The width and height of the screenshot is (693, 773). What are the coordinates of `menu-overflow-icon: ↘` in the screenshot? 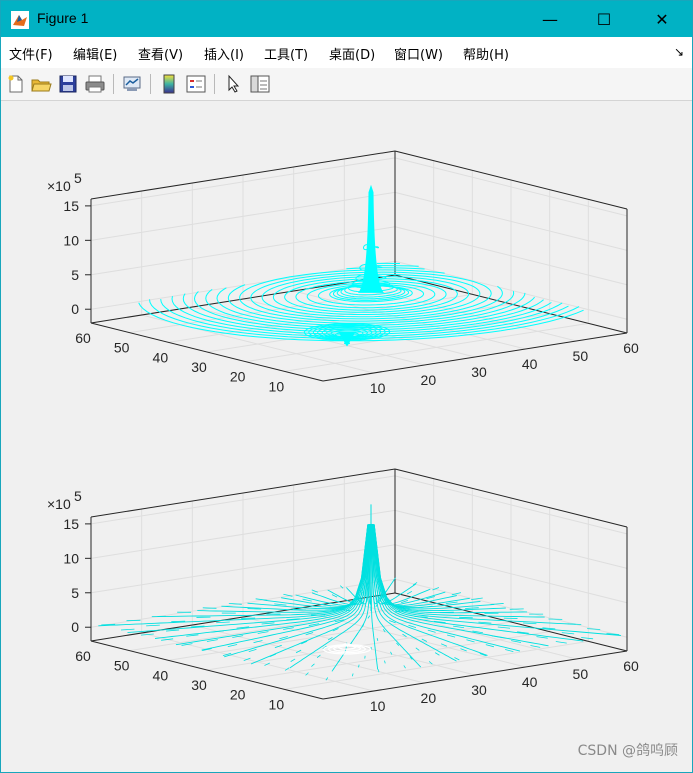 It's located at (679, 52).